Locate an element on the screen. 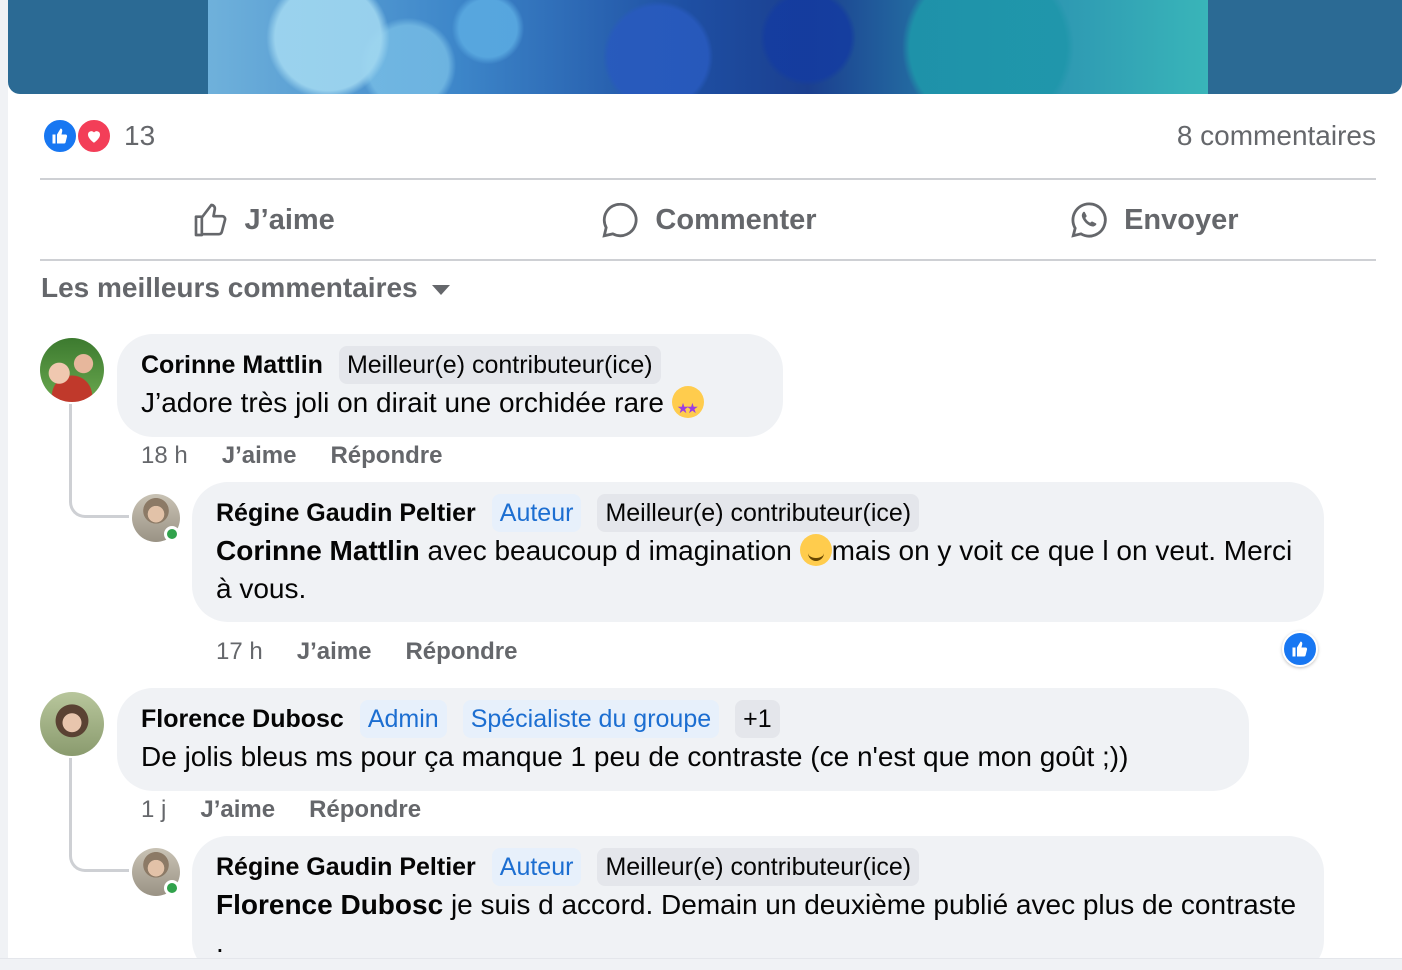 The image size is (1402, 970). admin-badge: Admin is located at coordinates (403, 719).